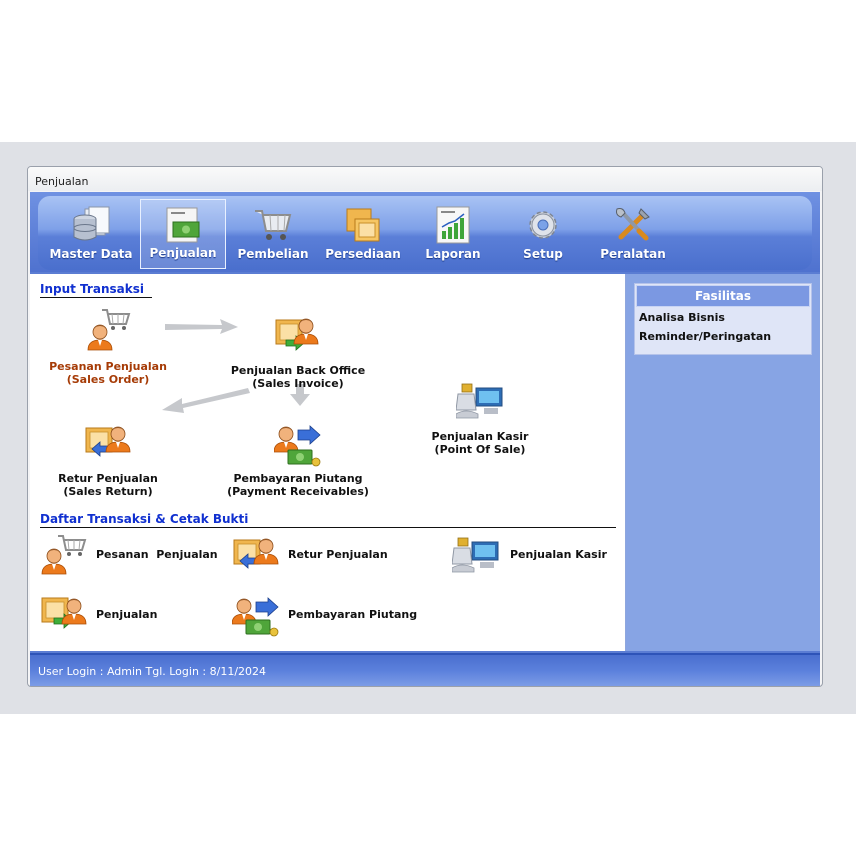 The image size is (856, 856). Describe the element at coordinates (480, 436) in the screenshot. I see `penjualan-kasir-label: Penjualan Kasir` at that location.